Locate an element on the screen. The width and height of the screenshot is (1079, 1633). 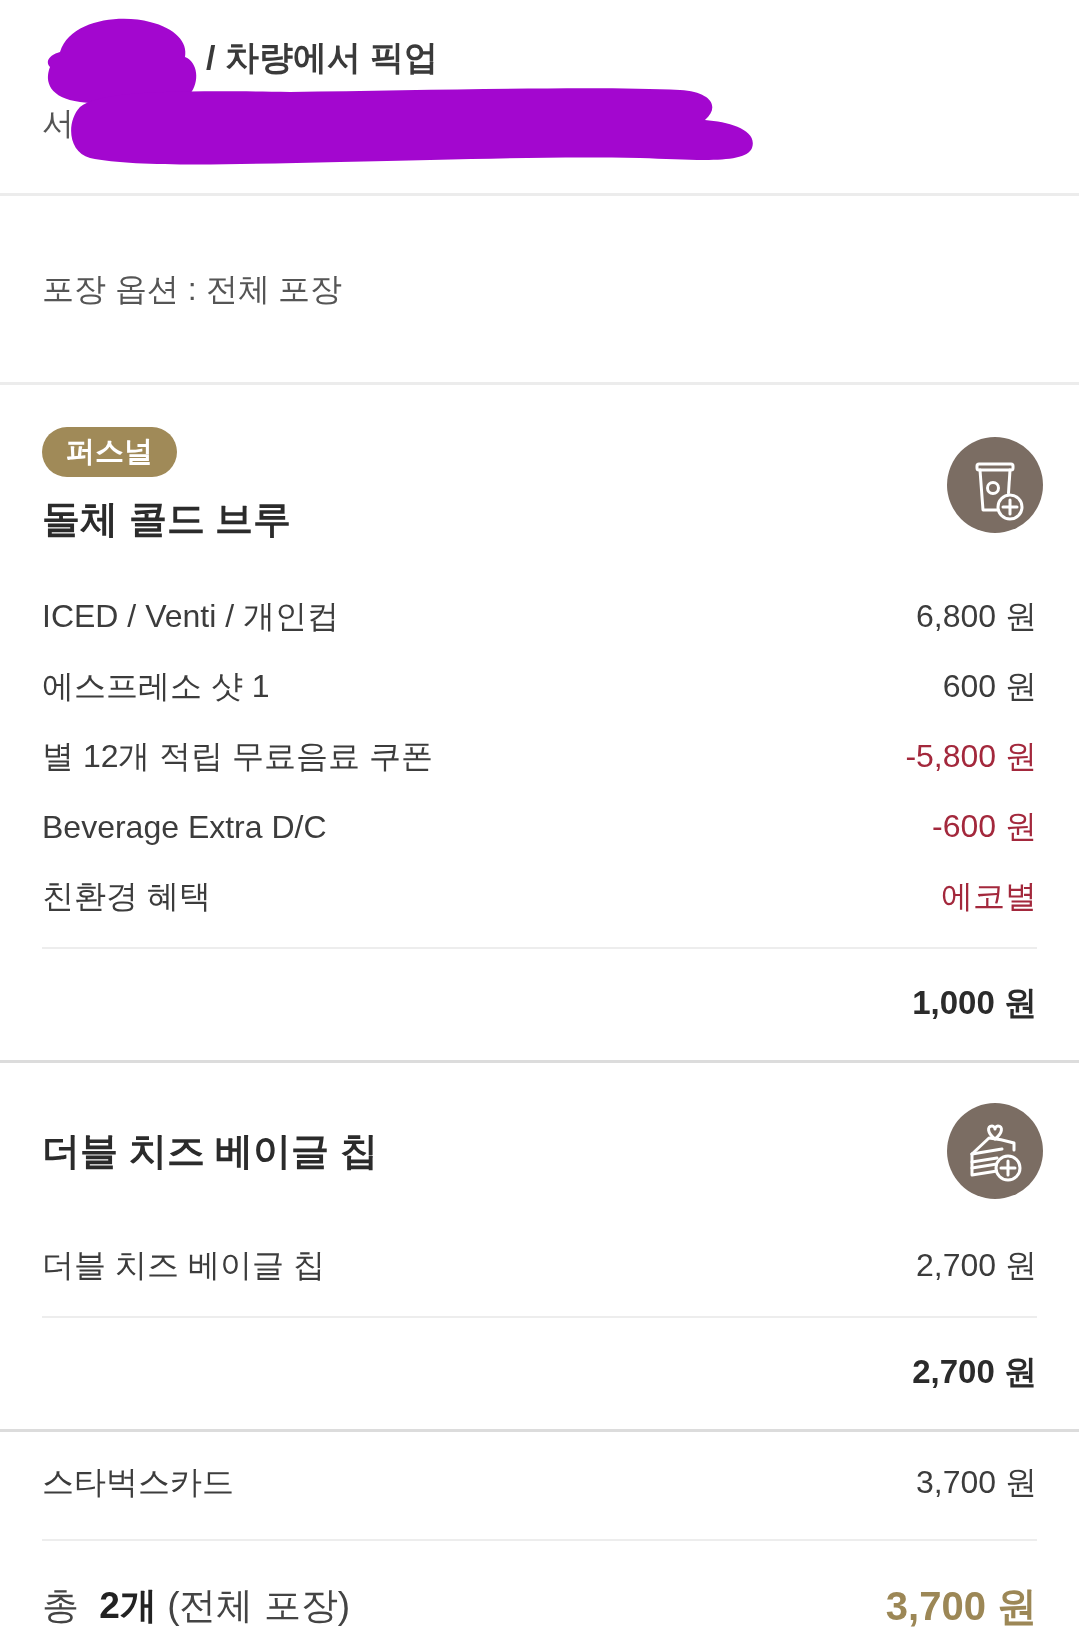
option-label: 에스프레소 샷 1 is located at coordinates (156, 686).